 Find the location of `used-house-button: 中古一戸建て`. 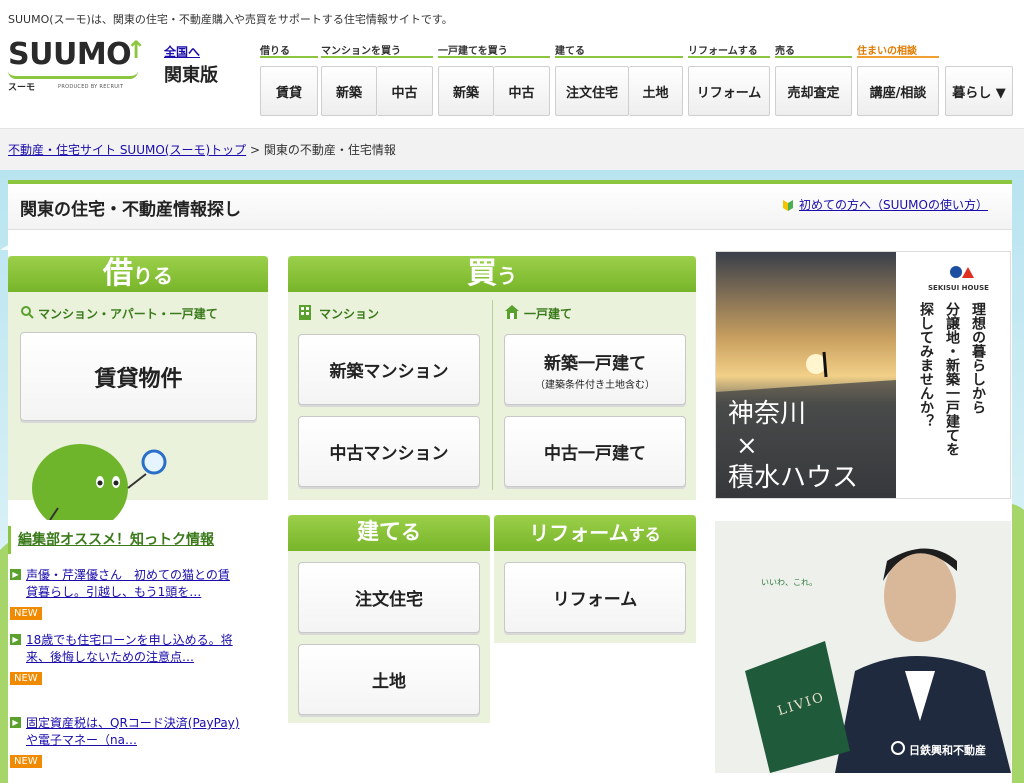

used-house-button: 中古一戸建て is located at coordinates (595, 451).